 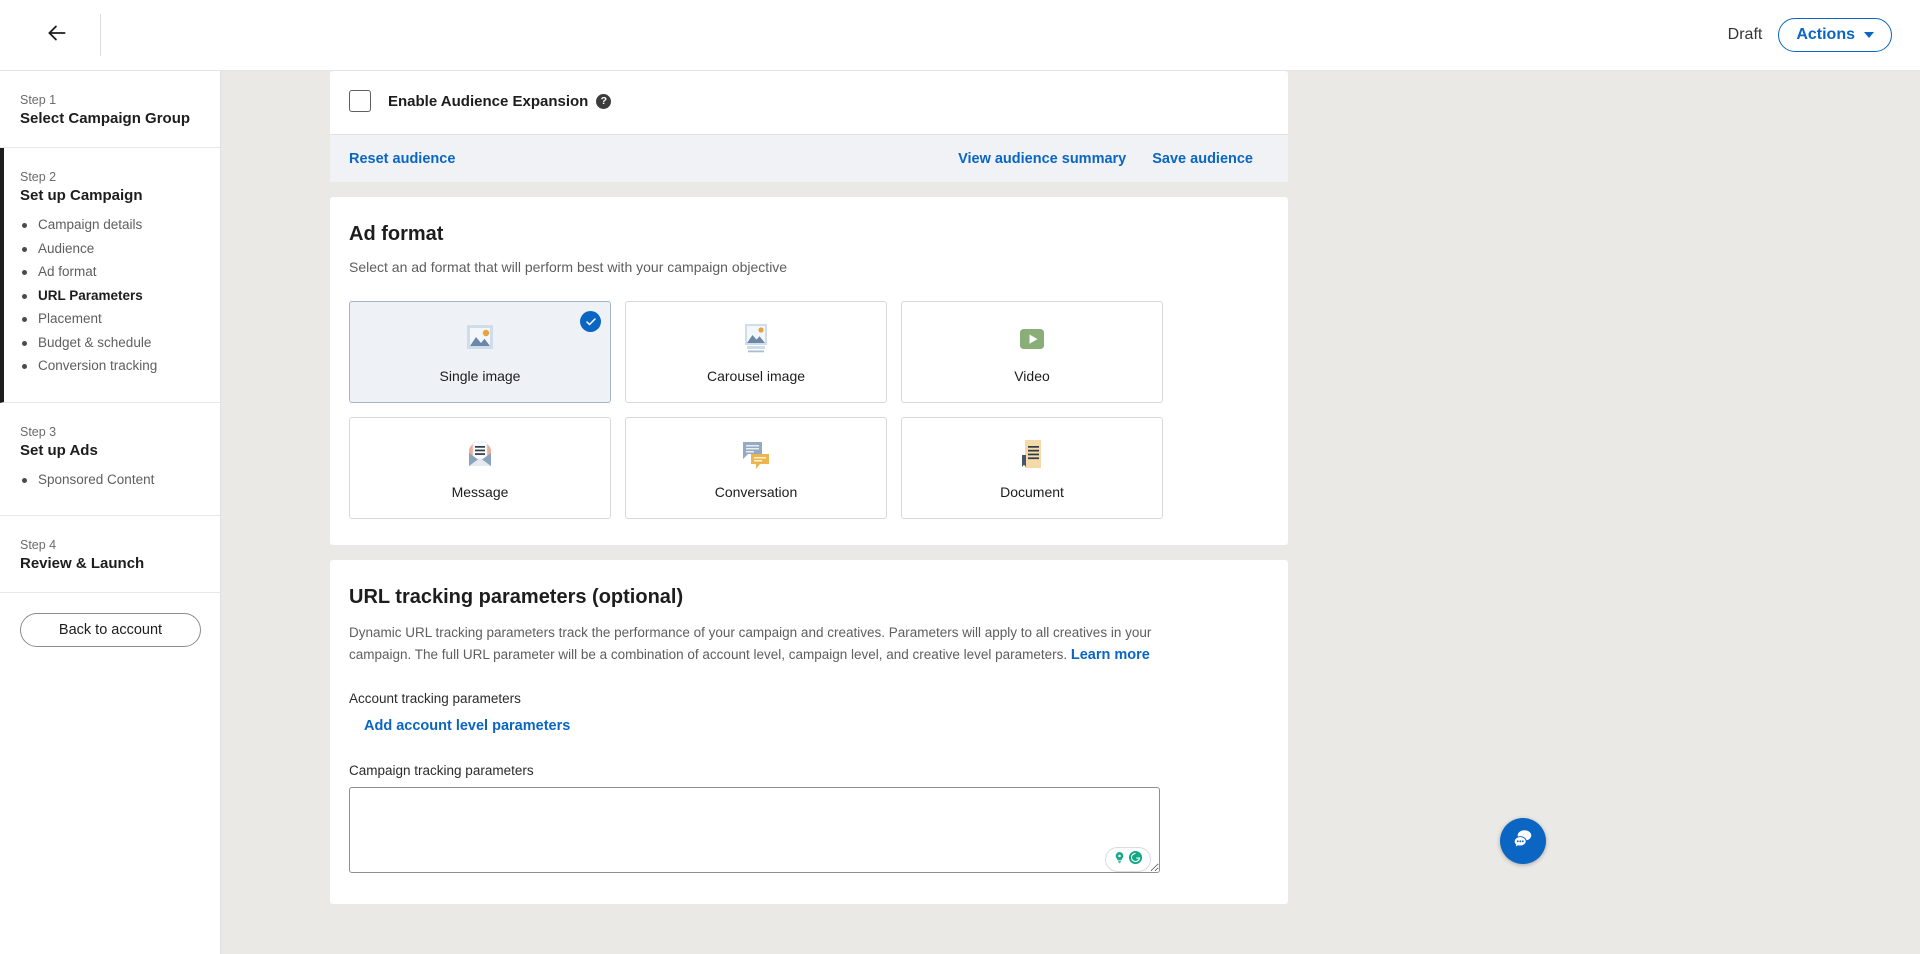 What do you see at coordinates (467, 726) in the screenshot?
I see `add-account-level-parameters-link: Add account level parameters` at bounding box center [467, 726].